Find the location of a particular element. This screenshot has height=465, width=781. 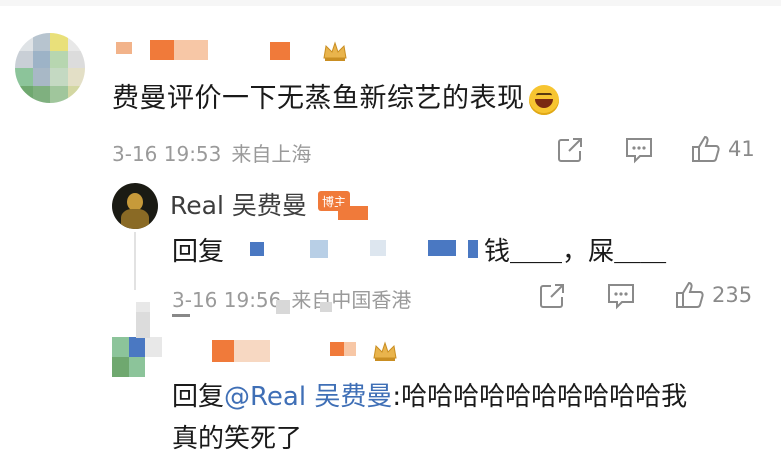

author-avatar is located at coordinates (135, 206).